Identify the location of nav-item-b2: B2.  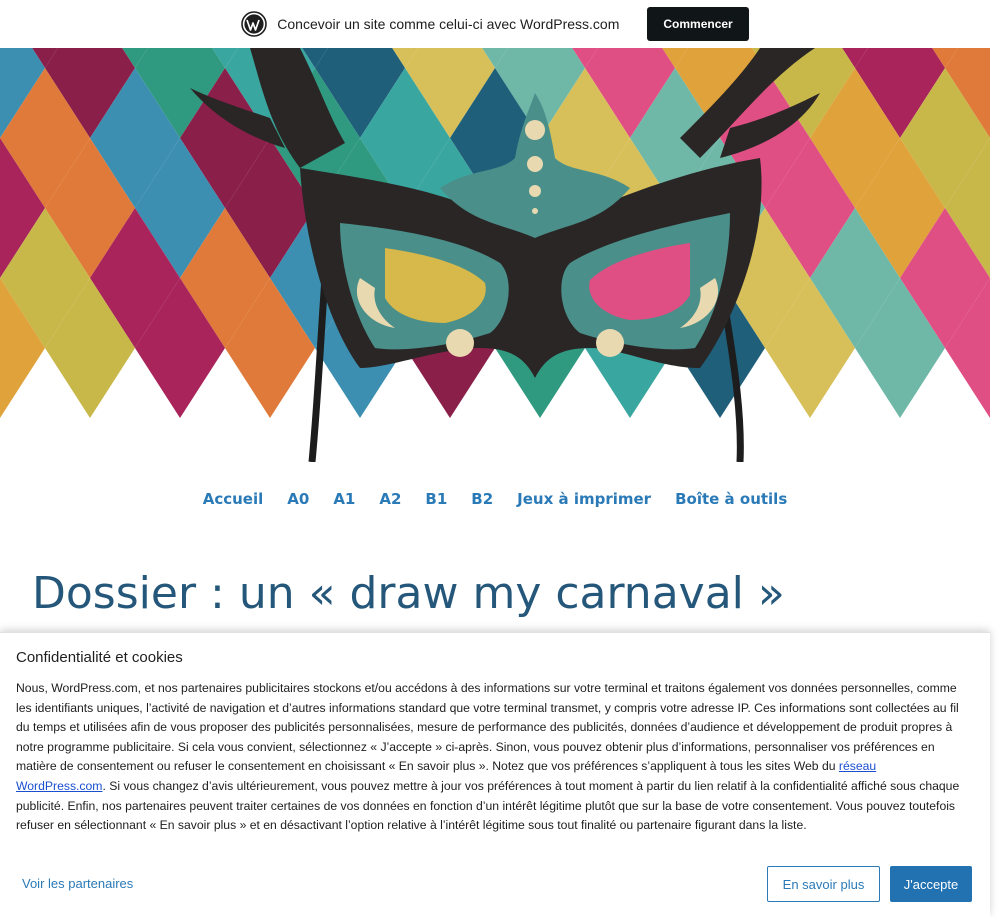
(482, 499).